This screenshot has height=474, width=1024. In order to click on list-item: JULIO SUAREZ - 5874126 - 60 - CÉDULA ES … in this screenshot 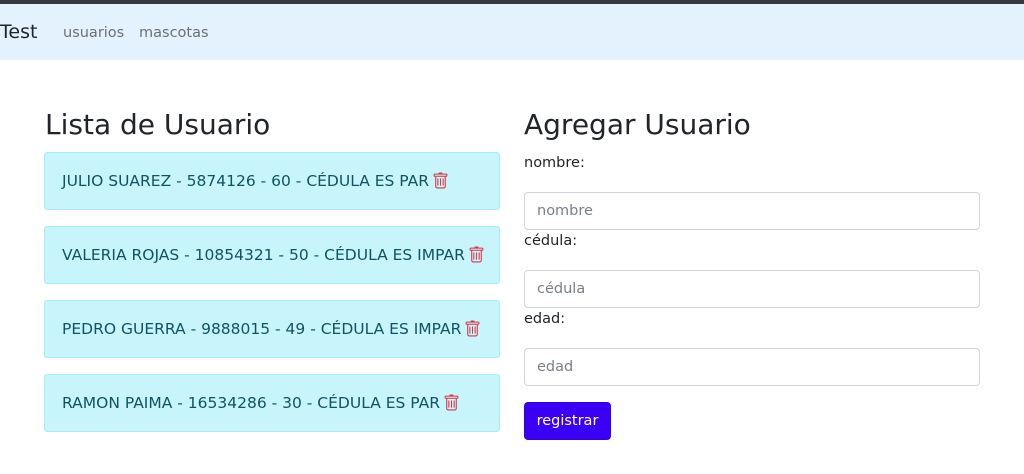, I will do `click(272, 181)`.